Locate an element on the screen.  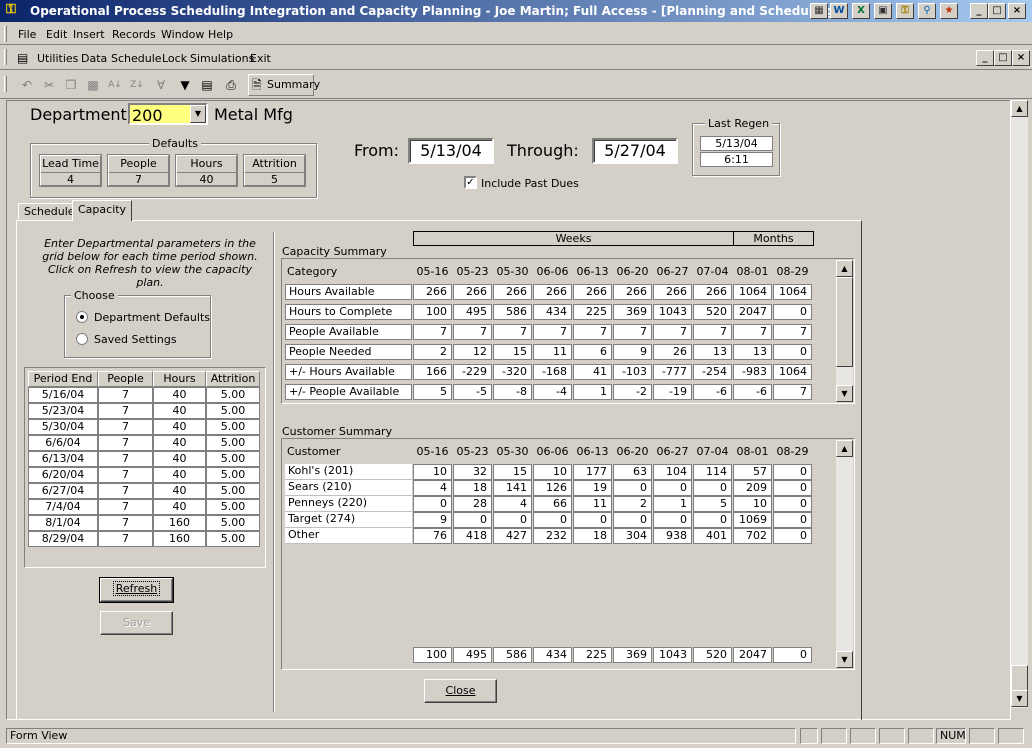
scroll-up-arrow: ▲ is located at coordinates (1019, 108).